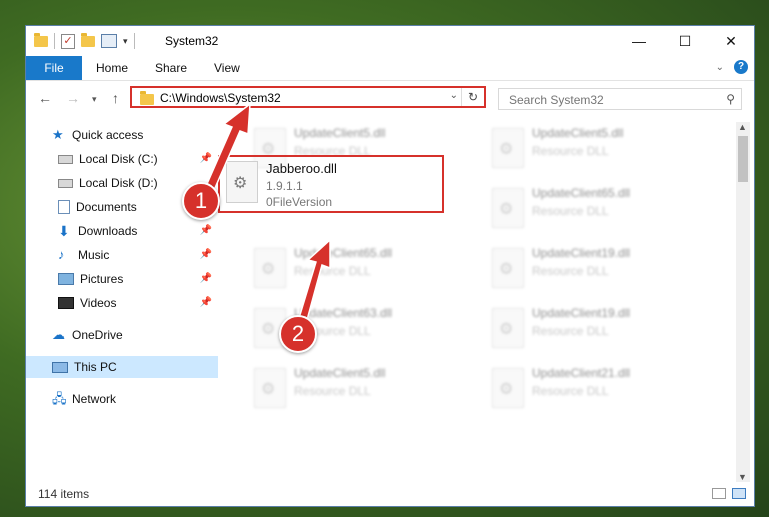  What do you see at coordinates (171, 68) in the screenshot?
I see `tab-share: Share` at bounding box center [171, 68].